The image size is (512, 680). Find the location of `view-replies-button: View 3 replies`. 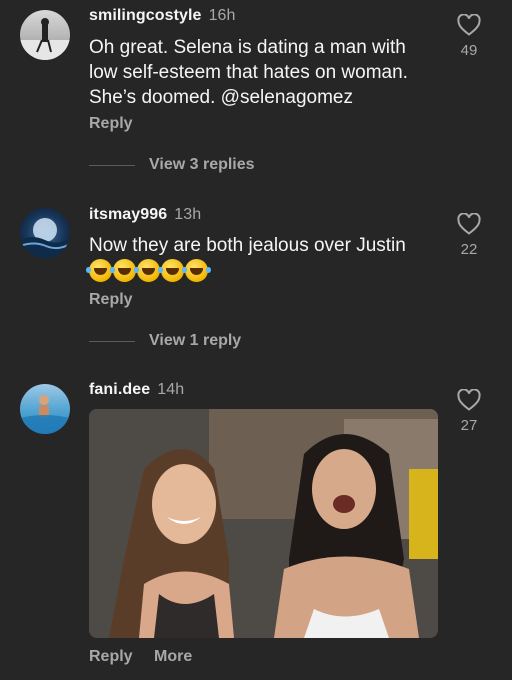

view-replies-button: View 3 replies is located at coordinates (172, 165).